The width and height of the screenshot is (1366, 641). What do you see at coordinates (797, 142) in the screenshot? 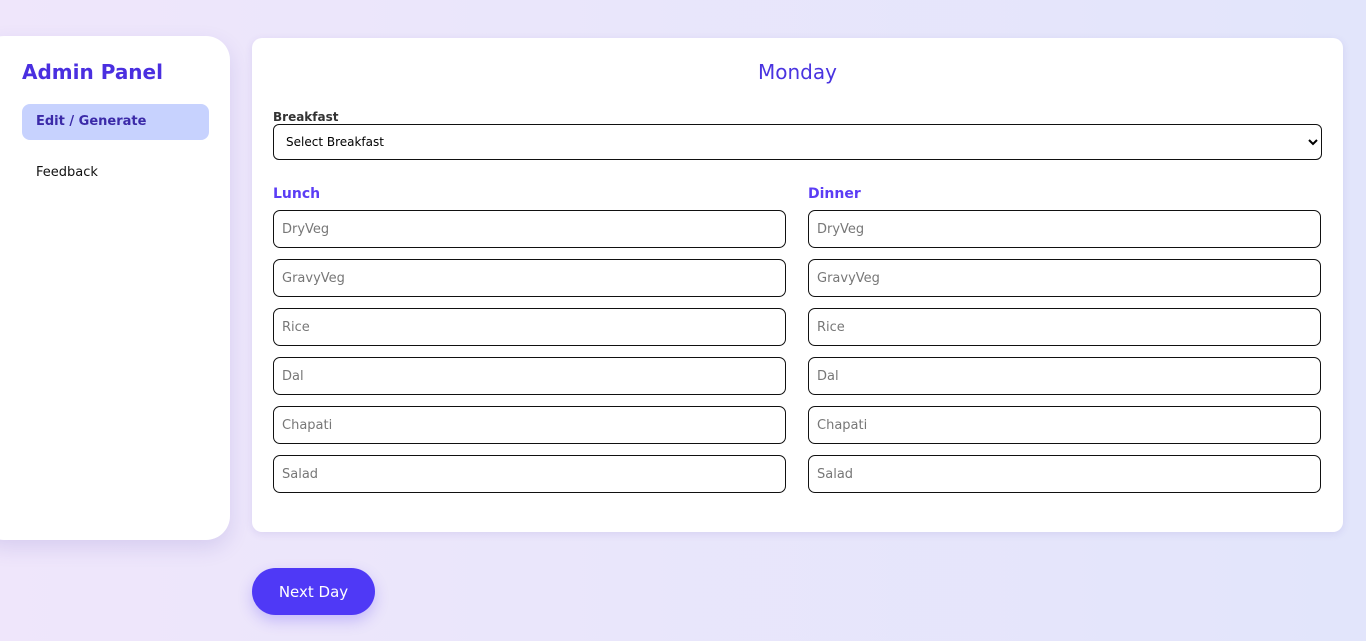
I see `breakfast-select: Select Breakfast` at bounding box center [797, 142].